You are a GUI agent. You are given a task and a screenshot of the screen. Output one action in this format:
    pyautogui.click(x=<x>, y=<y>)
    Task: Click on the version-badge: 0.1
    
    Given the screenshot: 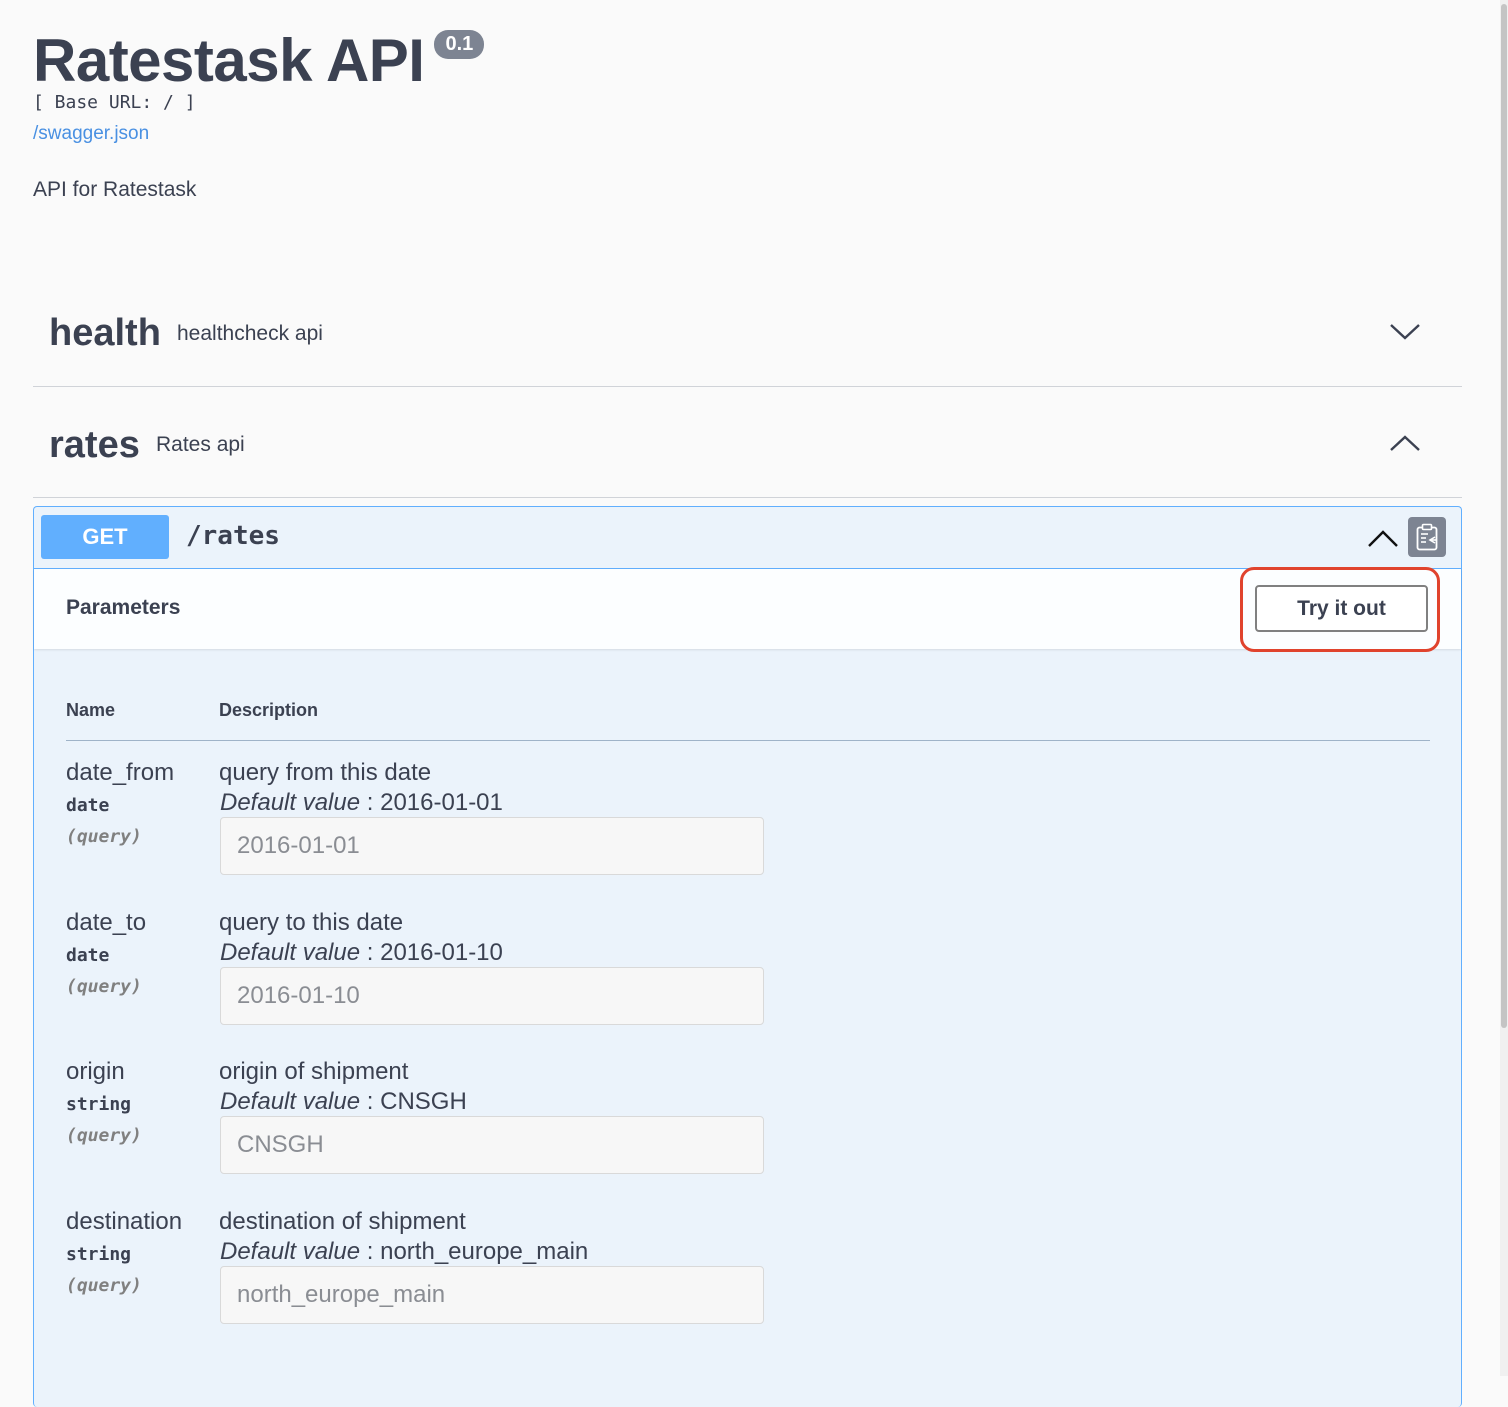 What is the action you would take?
    pyautogui.click(x=459, y=44)
    